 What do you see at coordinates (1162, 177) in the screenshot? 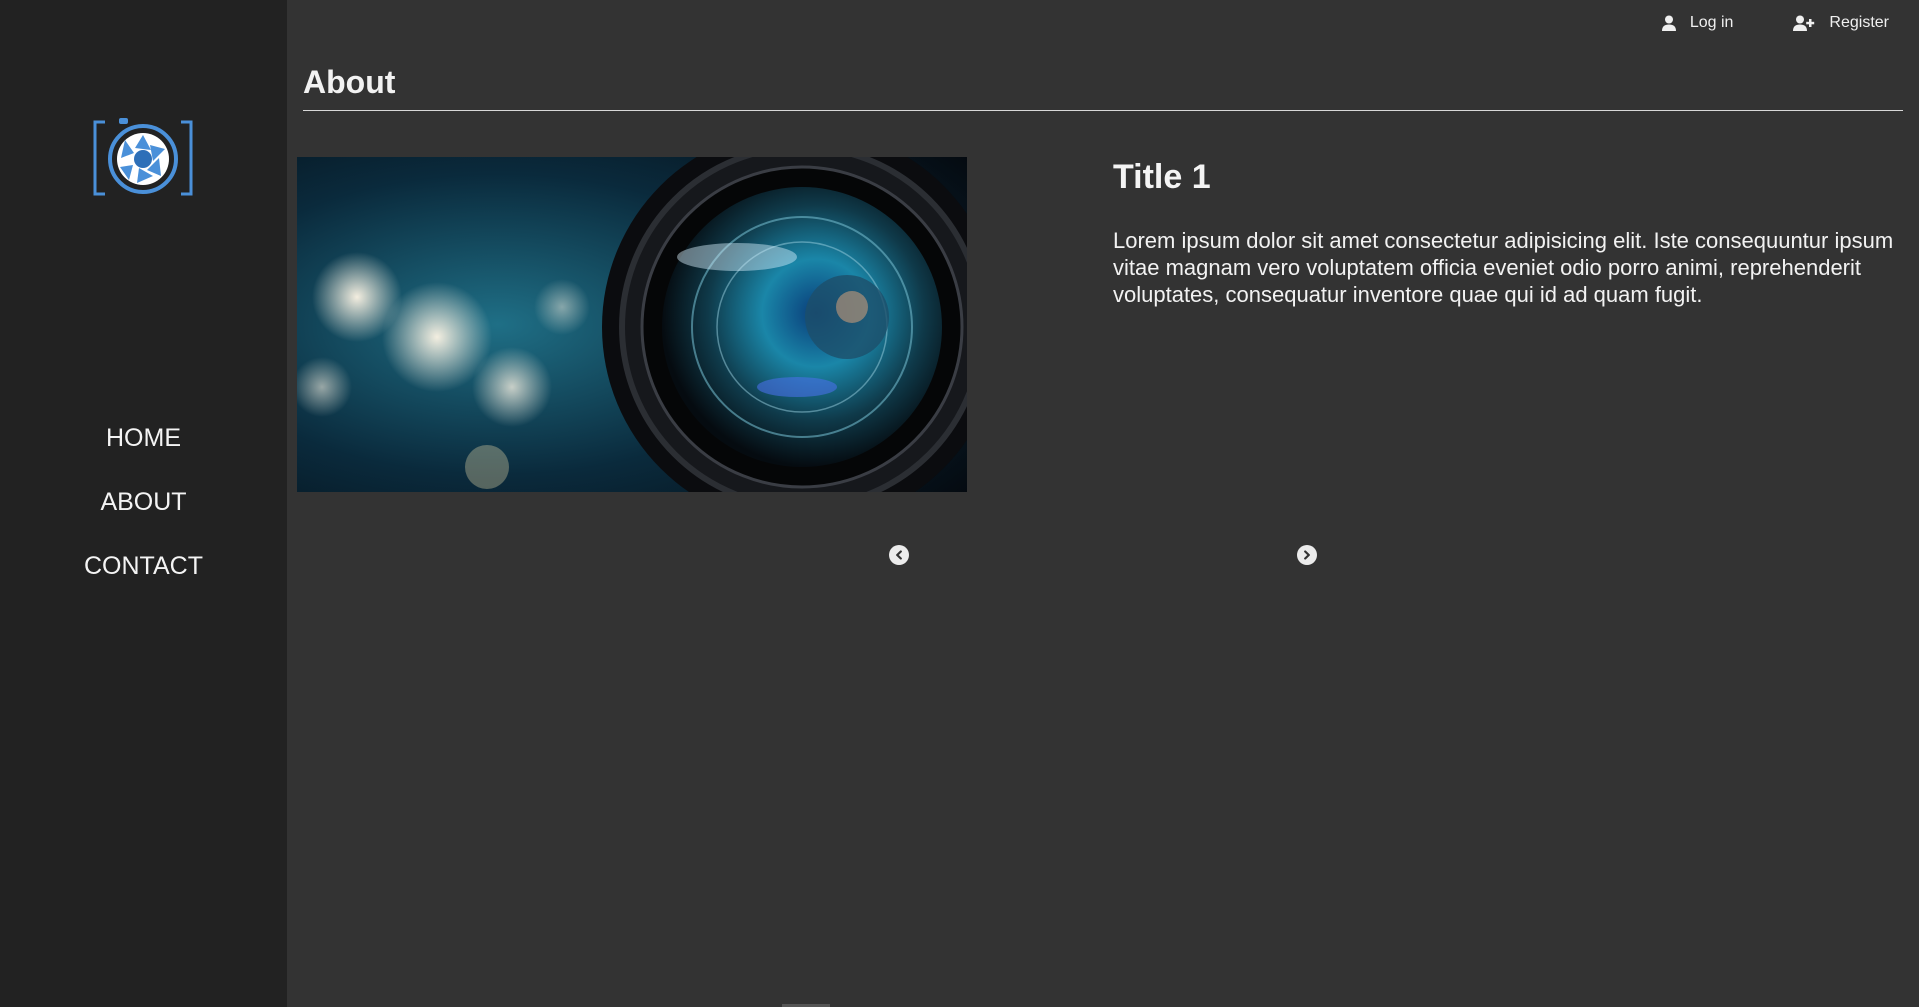
I see `slide-title: Title 1` at bounding box center [1162, 177].